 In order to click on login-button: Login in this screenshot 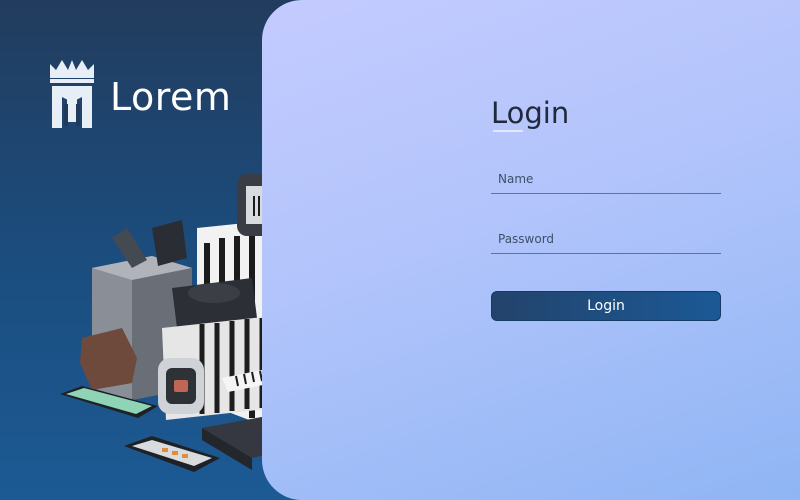, I will do `click(606, 306)`.